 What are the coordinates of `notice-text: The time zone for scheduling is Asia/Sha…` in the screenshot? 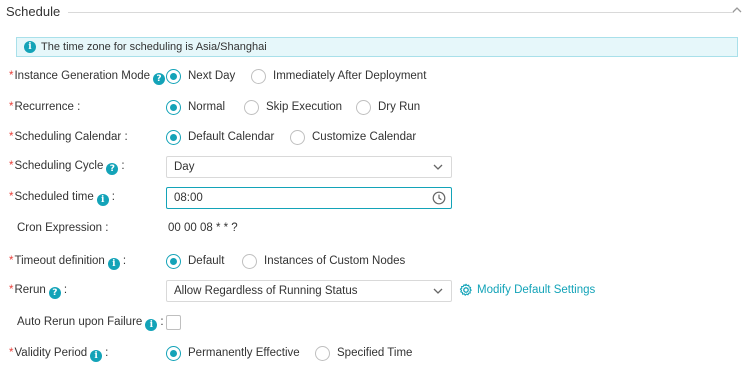 It's located at (154, 47).